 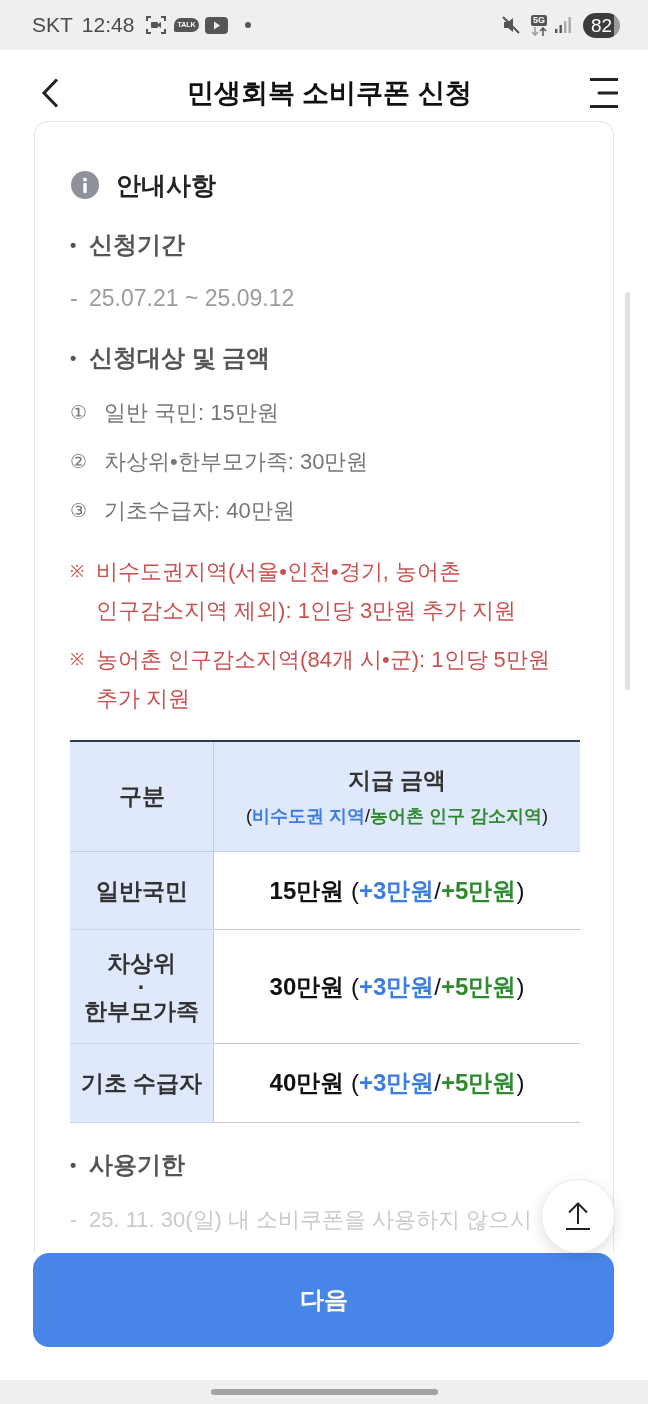 I want to click on column-header: 구분, so click(x=142, y=796).